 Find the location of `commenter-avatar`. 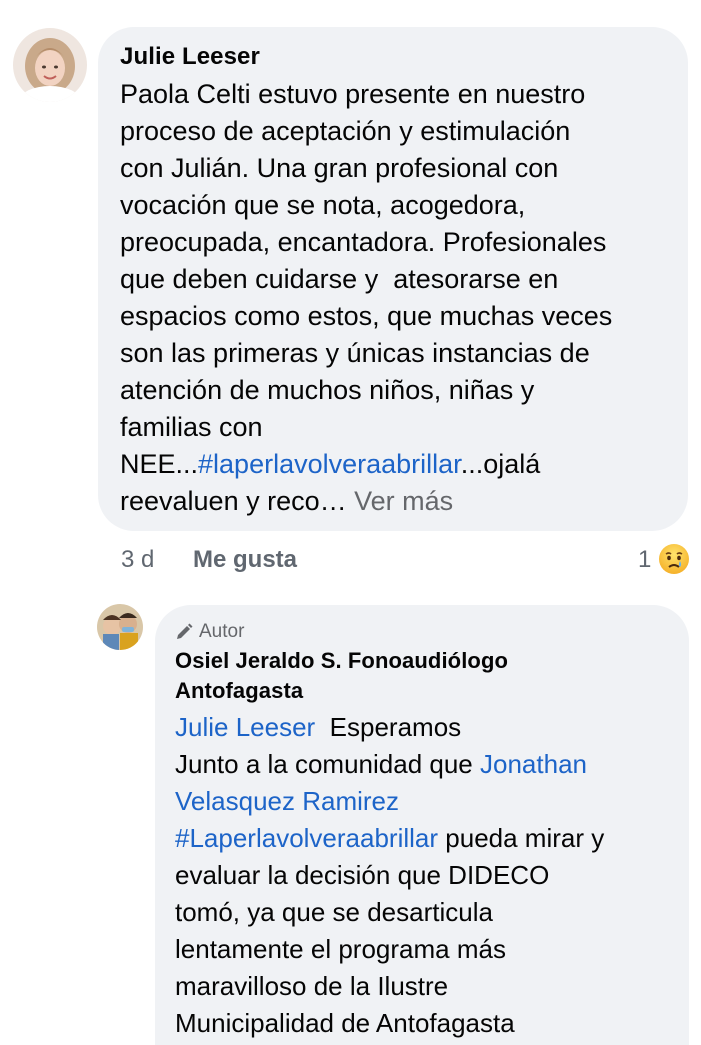

commenter-avatar is located at coordinates (50, 65).